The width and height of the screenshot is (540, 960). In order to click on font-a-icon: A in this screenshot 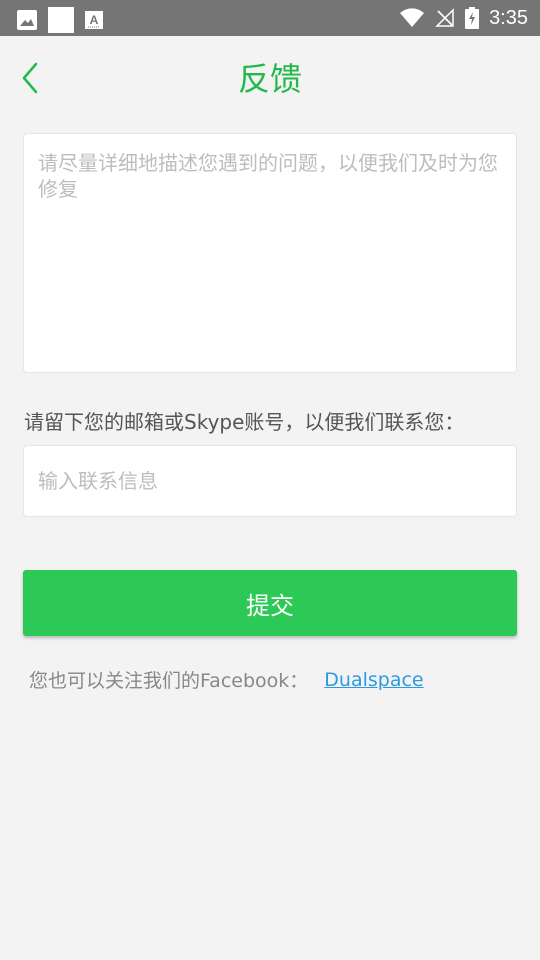, I will do `click(94, 20)`.